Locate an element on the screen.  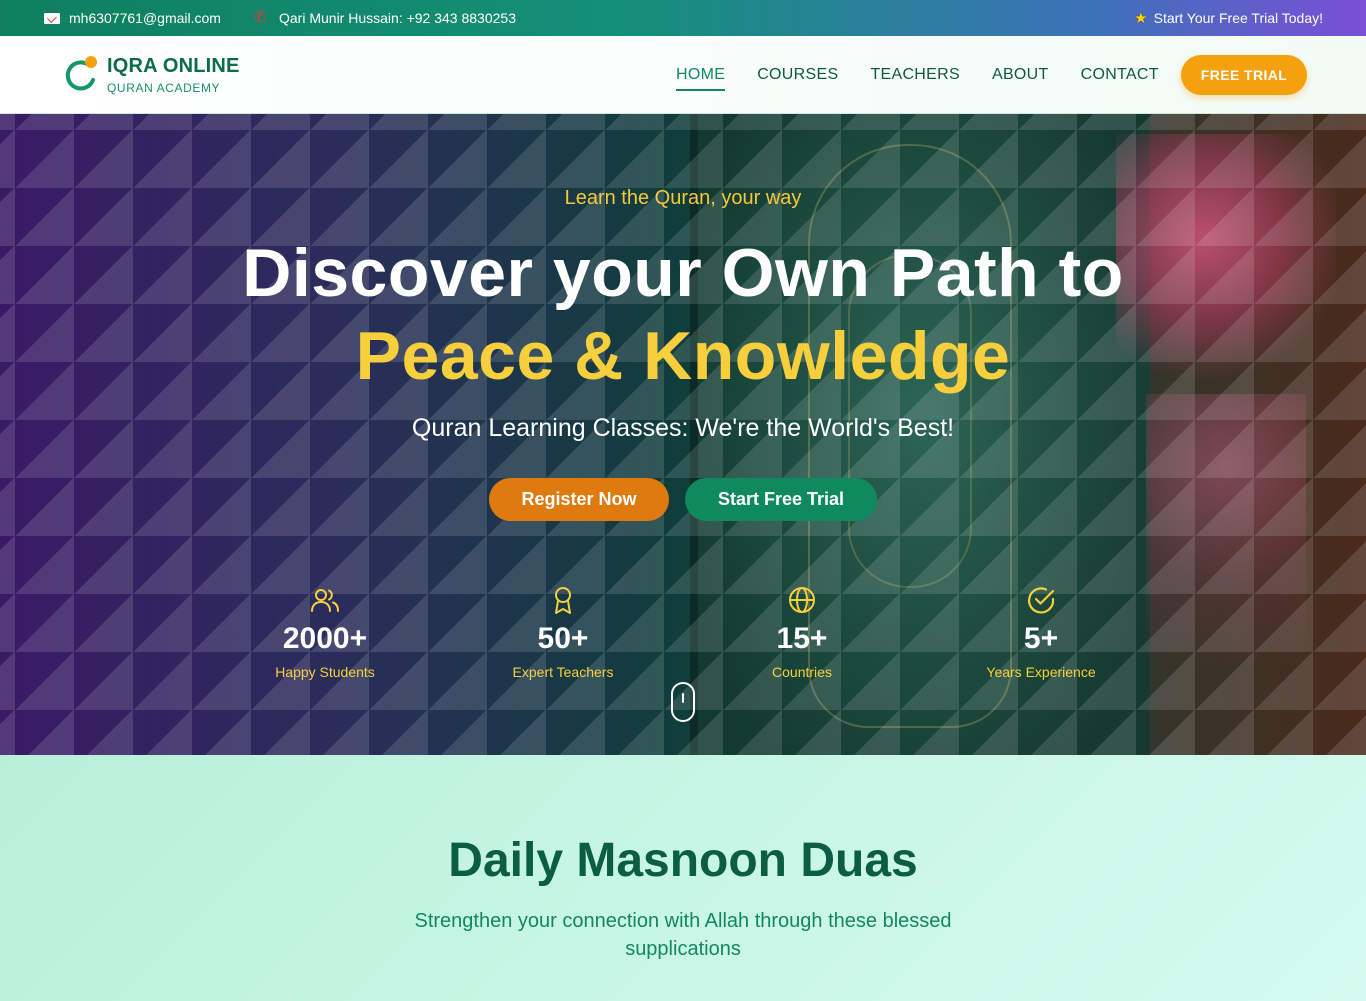
crescent-logo-icon is located at coordinates (81, 73).